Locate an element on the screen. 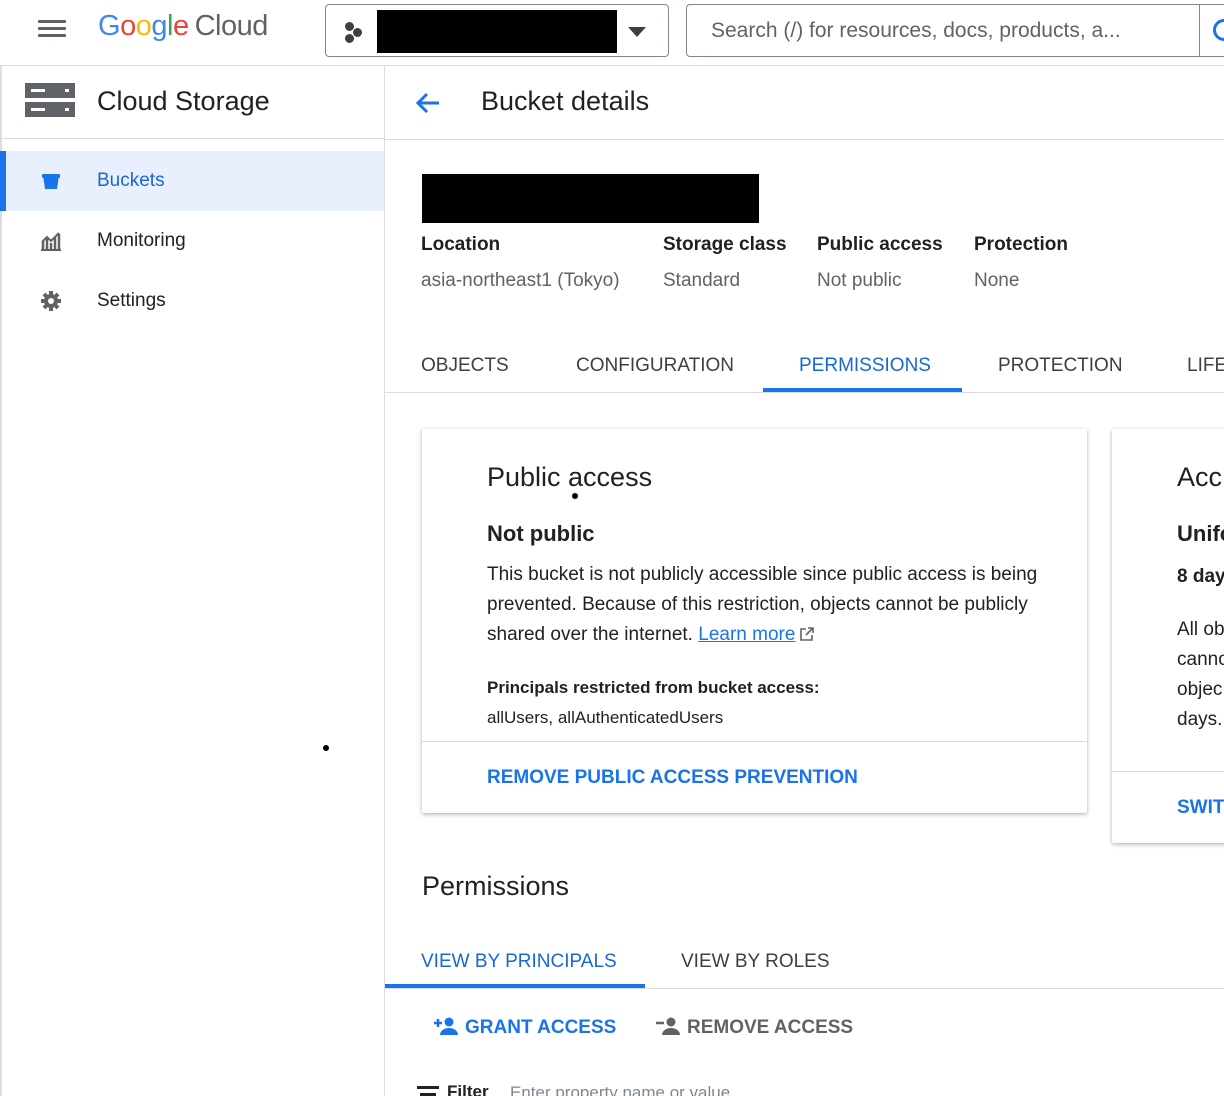  add-person-icon is located at coordinates (446, 1026).